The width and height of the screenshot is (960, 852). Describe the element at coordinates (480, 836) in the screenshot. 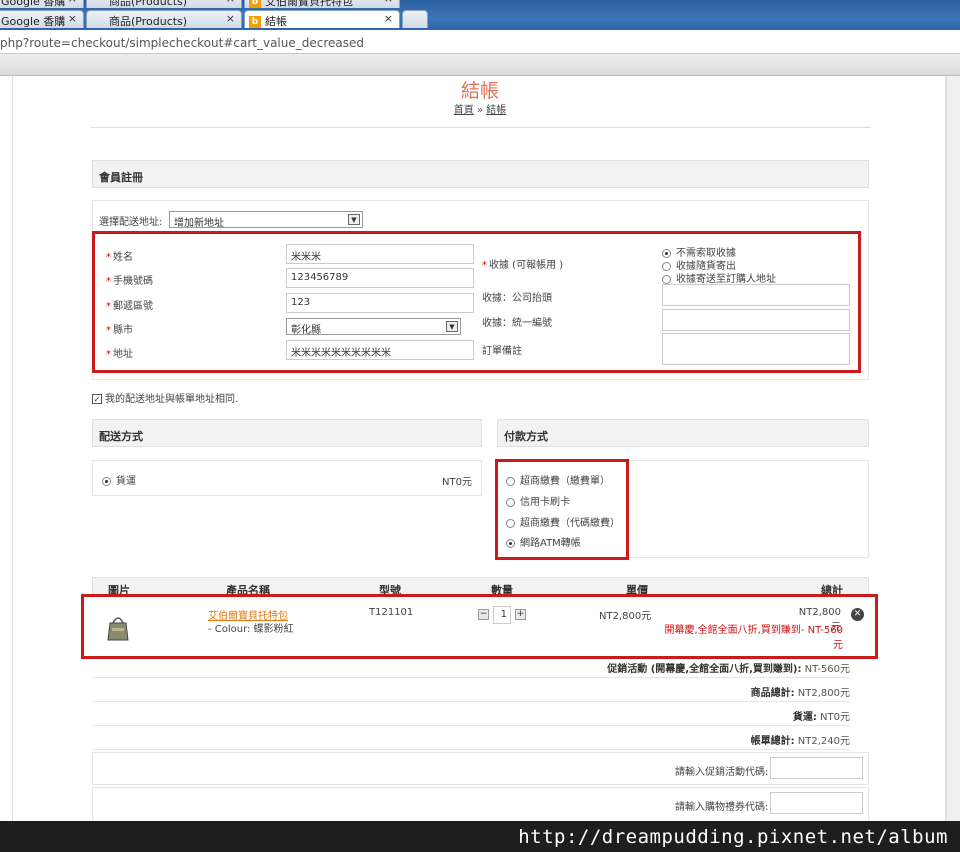

I see `watermark-banner: http://dreampudding.pixnet.net/album` at that location.